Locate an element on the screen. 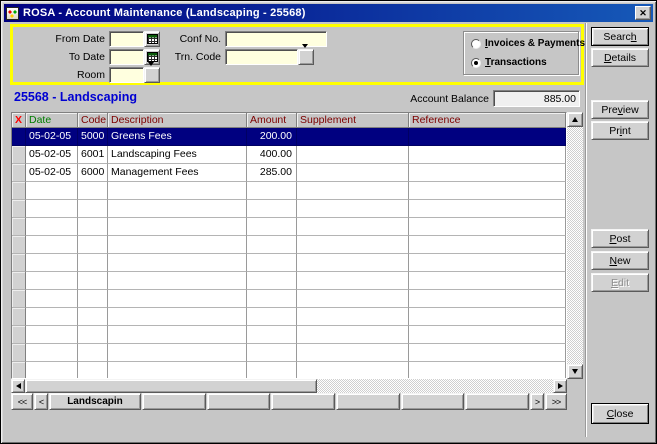 The image size is (657, 444). vertical-scrollbar is located at coordinates (575, 245).